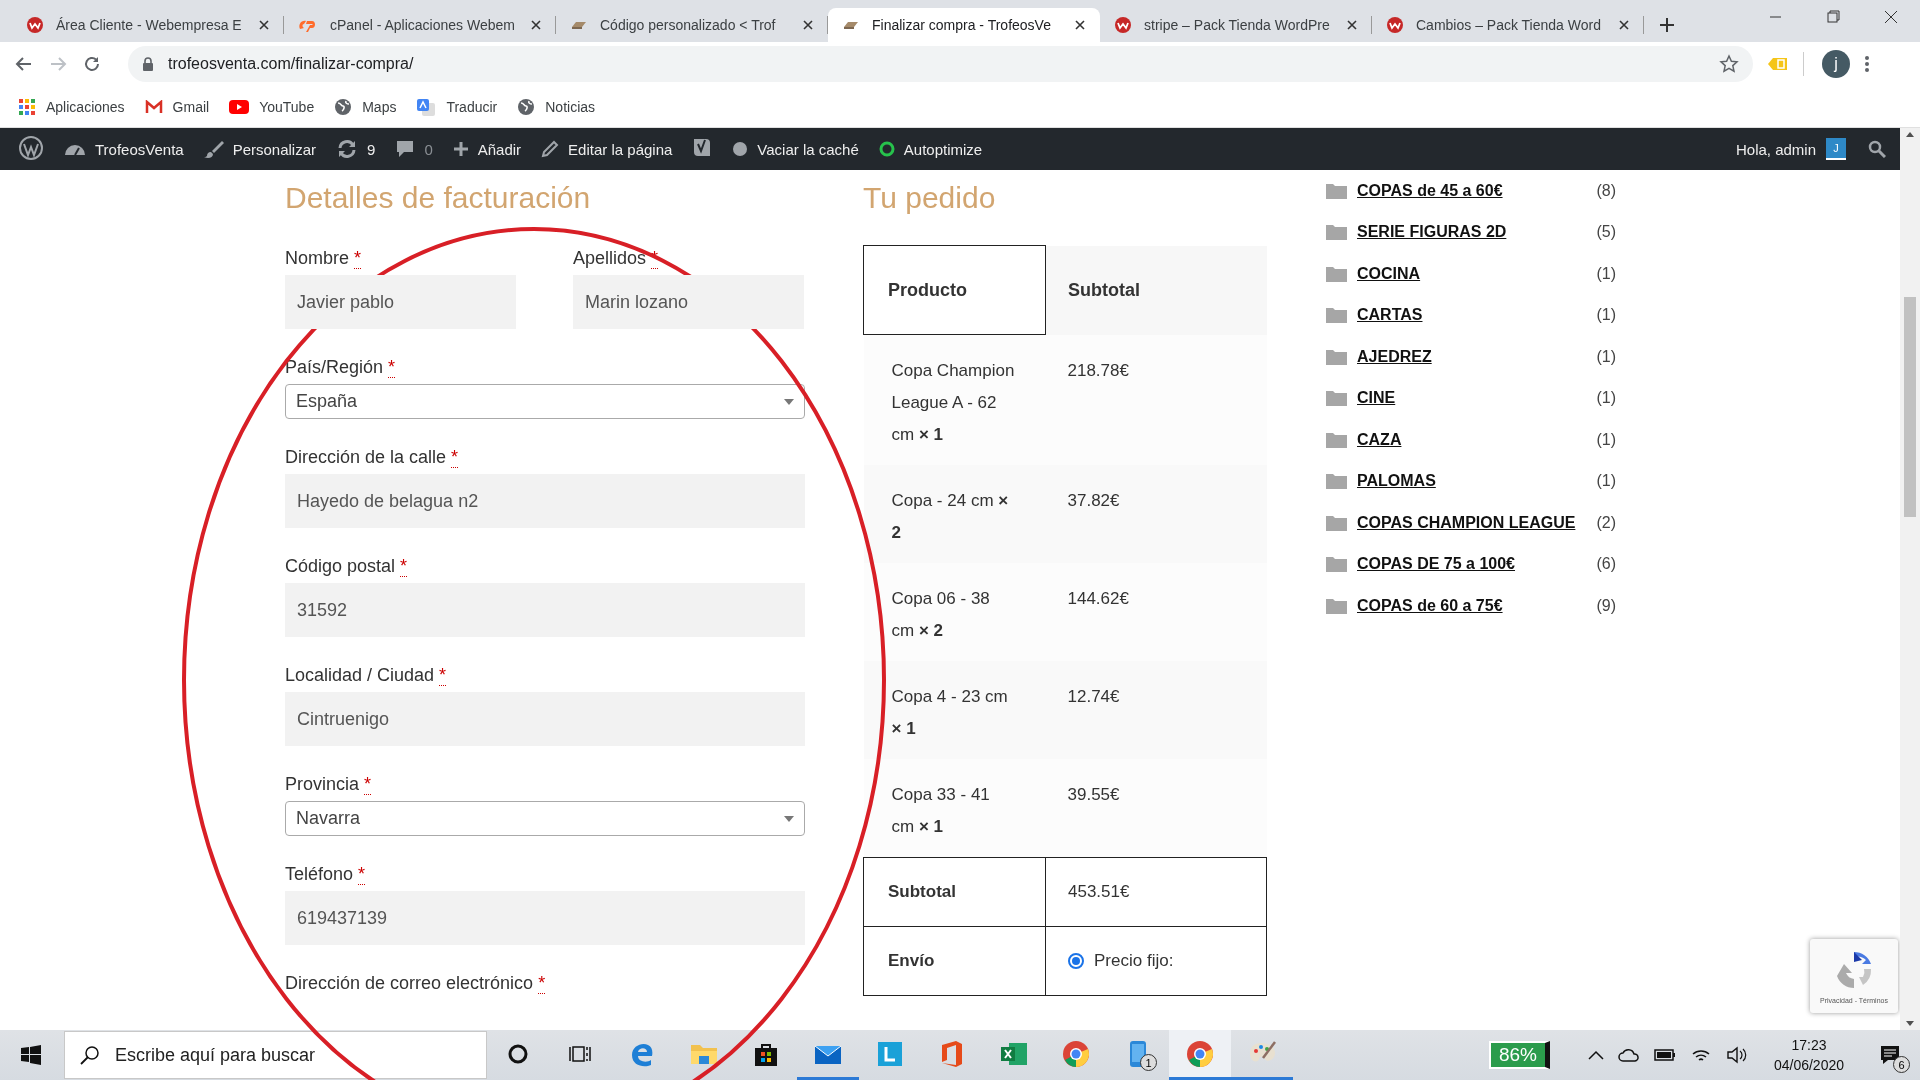 The width and height of the screenshot is (1920, 1080). I want to click on radio-button, so click(1076, 961).